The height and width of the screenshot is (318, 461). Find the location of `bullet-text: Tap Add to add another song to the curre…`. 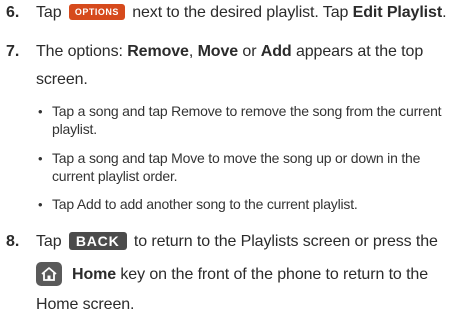

bullet-text: Tap Add to add another song to the curre… is located at coordinates (205, 204).